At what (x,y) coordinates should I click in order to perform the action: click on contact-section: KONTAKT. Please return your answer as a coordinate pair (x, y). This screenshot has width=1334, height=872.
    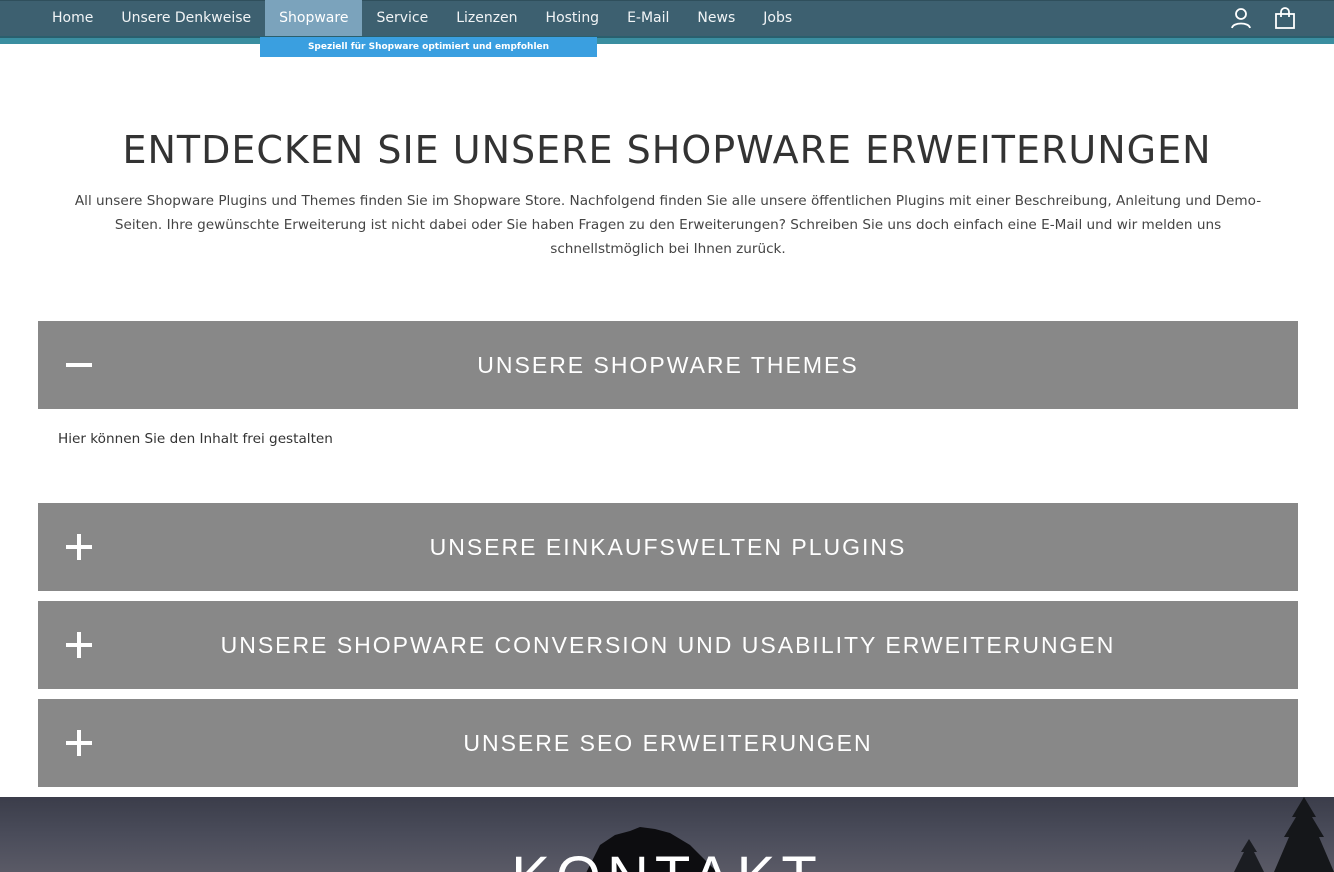
    Looking at the image, I should click on (667, 834).